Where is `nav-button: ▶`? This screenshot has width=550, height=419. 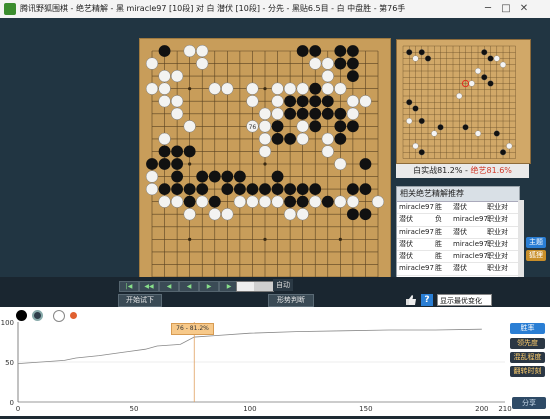 nav-button: ▶ is located at coordinates (209, 286).